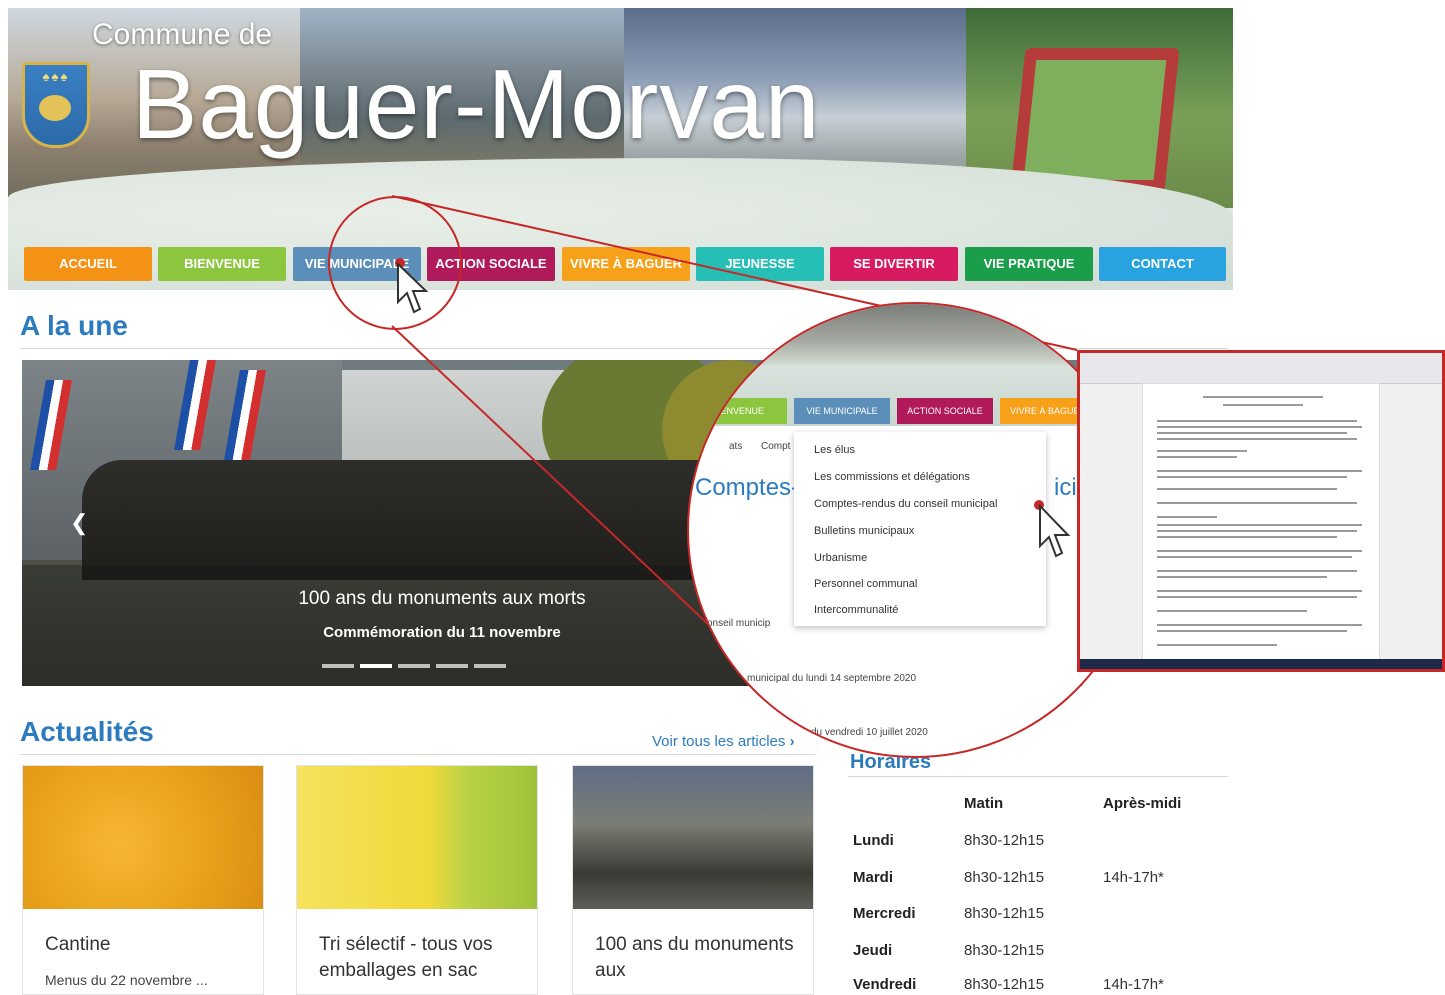 This screenshot has width=1445, height=995. Describe the element at coordinates (1261, 664) in the screenshot. I see `taskbar` at that location.